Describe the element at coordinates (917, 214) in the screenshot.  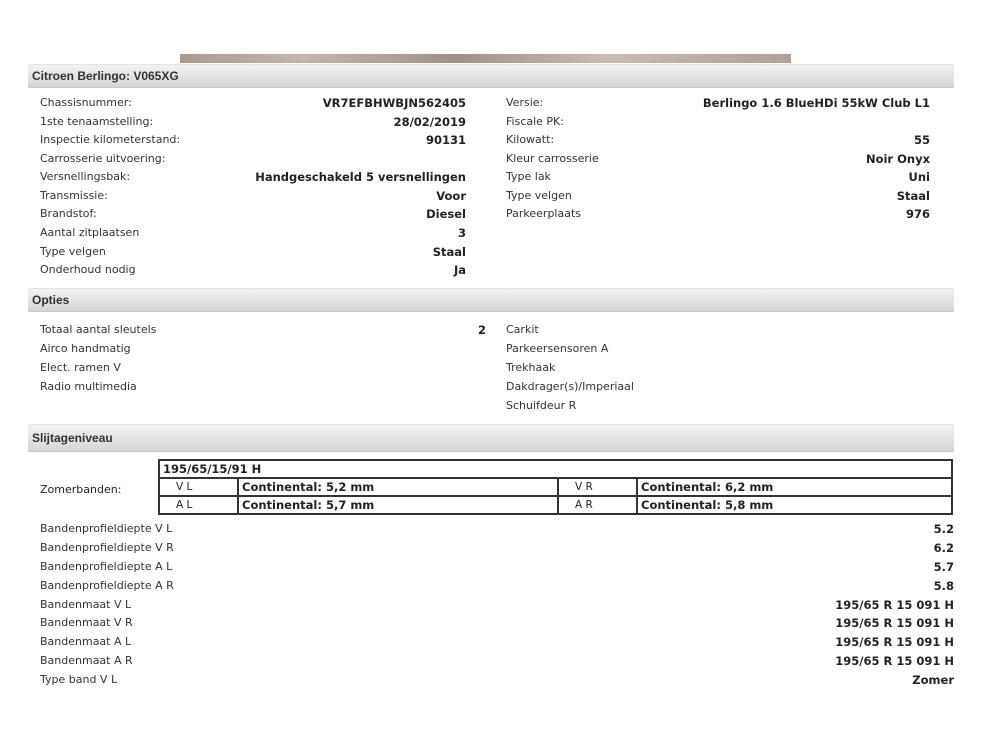
I see `field-value: 976` at that location.